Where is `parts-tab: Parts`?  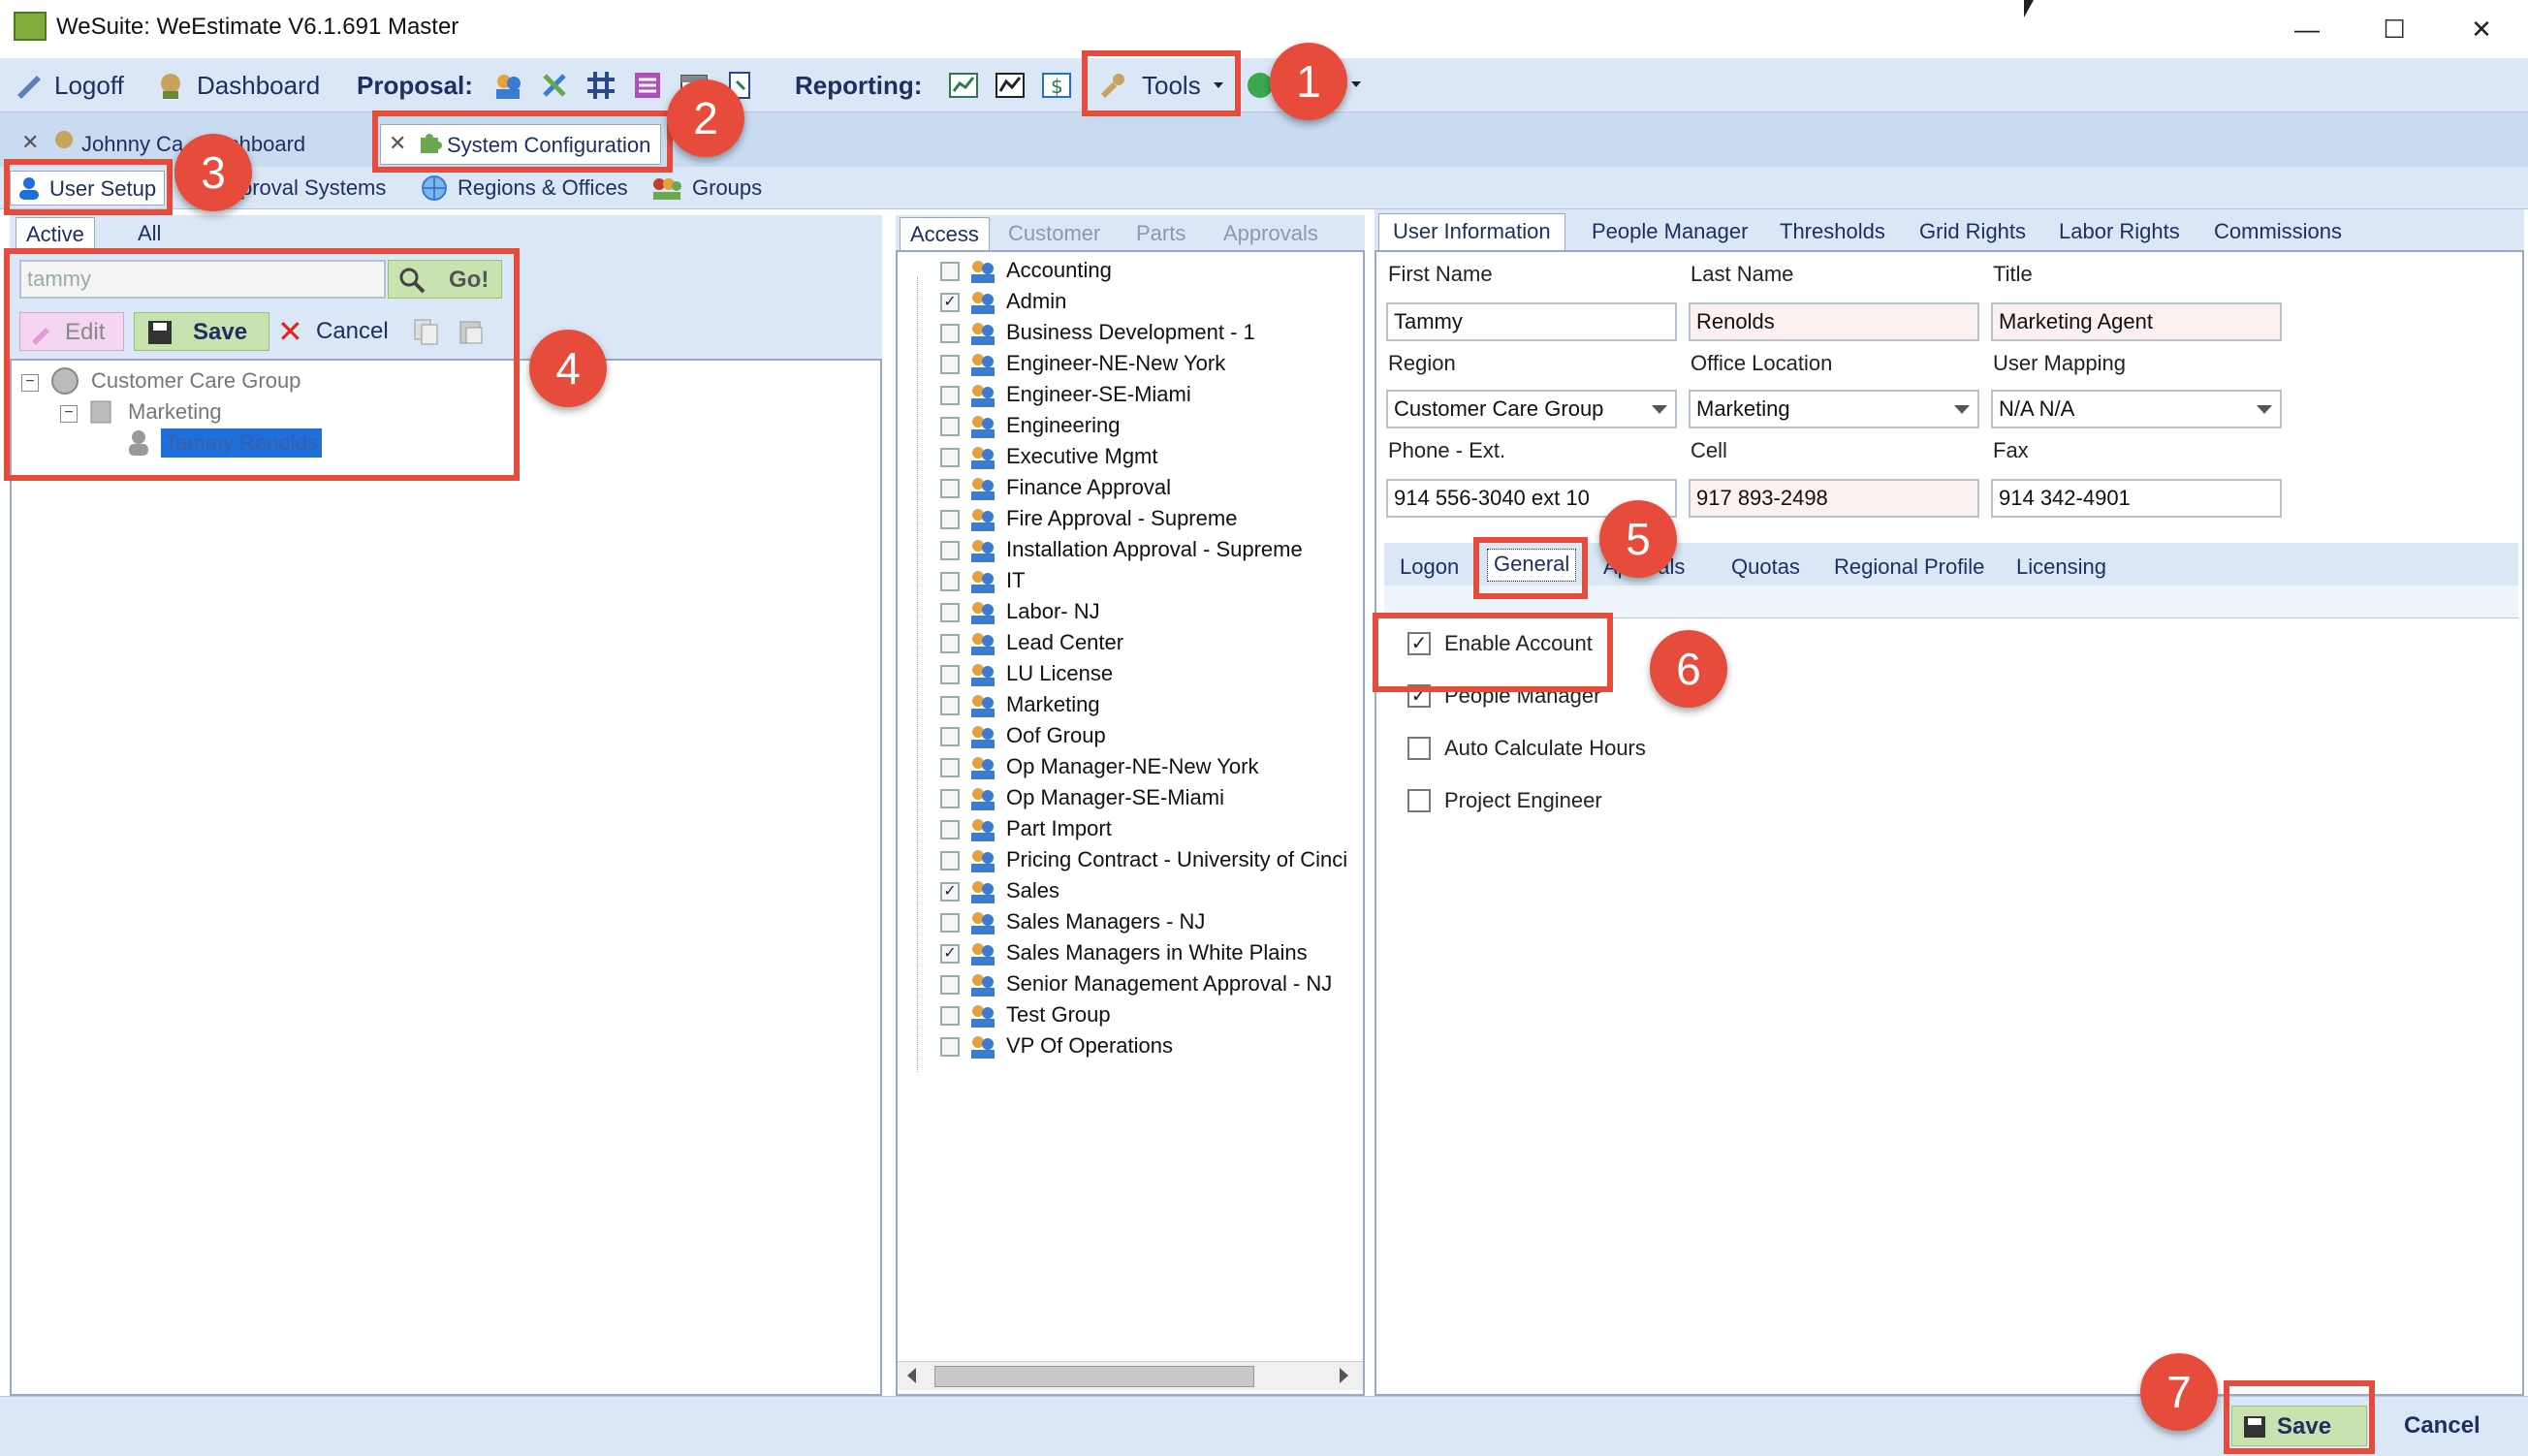
parts-tab: Parts is located at coordinates (1160, 234).